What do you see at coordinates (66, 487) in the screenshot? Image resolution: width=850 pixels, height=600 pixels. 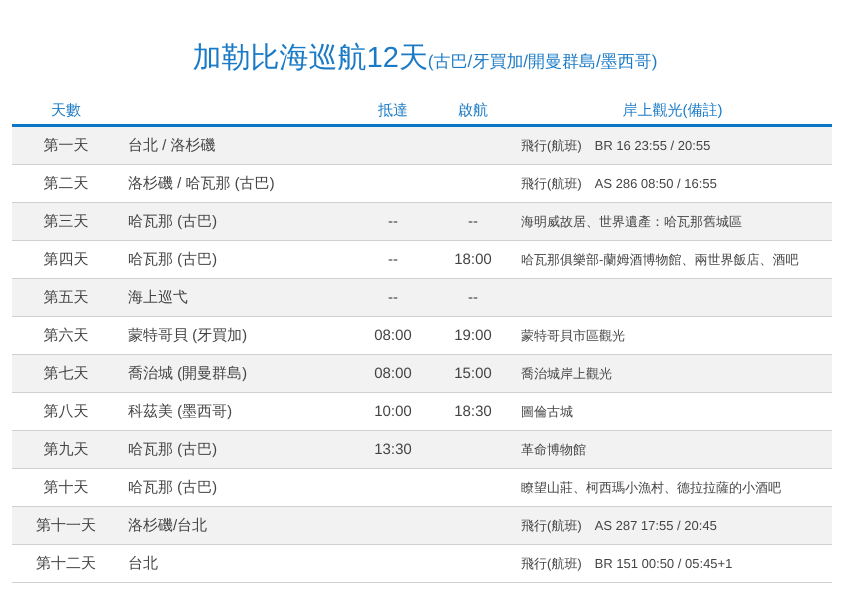 I see `day-cell: 第十天` at bounding box center [66, 487].